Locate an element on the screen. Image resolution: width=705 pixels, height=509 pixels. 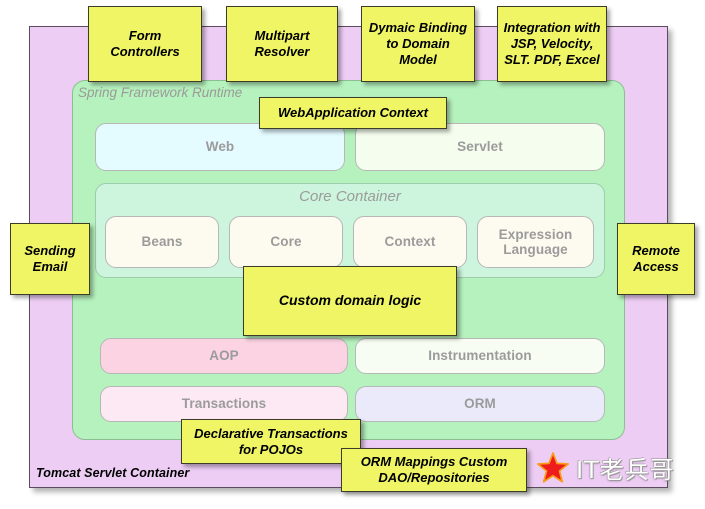
module-web-label: Web is located at coordinates (220, 147).